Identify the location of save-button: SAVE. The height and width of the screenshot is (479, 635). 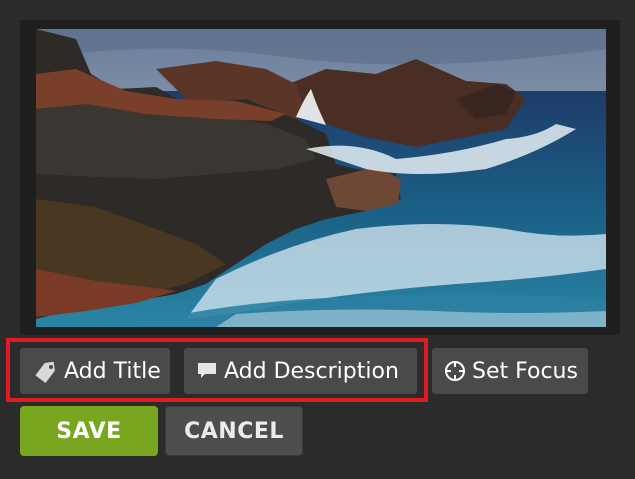
(89, 431).